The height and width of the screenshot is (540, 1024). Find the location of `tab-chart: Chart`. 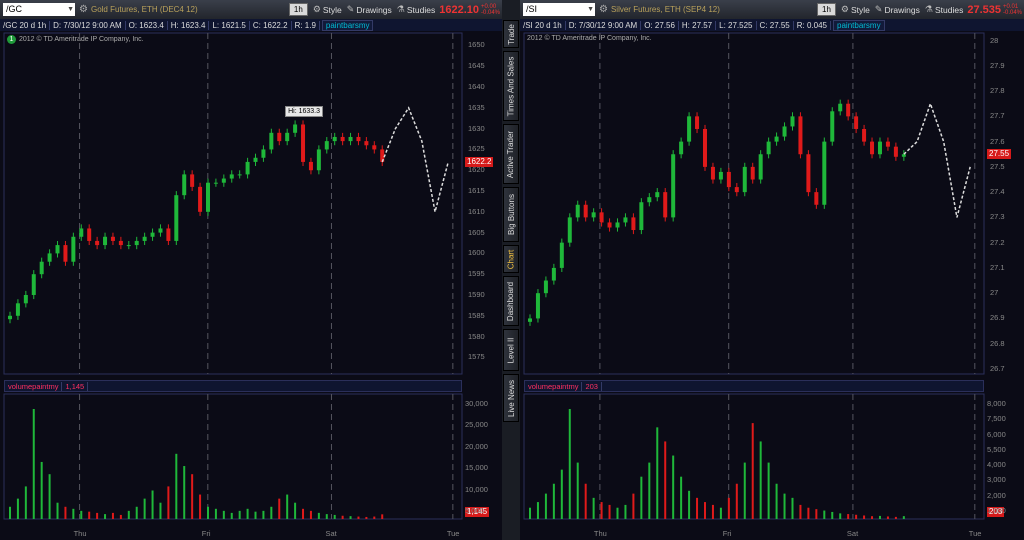

tab-chart: Chart is located at coordinates (511, 259).